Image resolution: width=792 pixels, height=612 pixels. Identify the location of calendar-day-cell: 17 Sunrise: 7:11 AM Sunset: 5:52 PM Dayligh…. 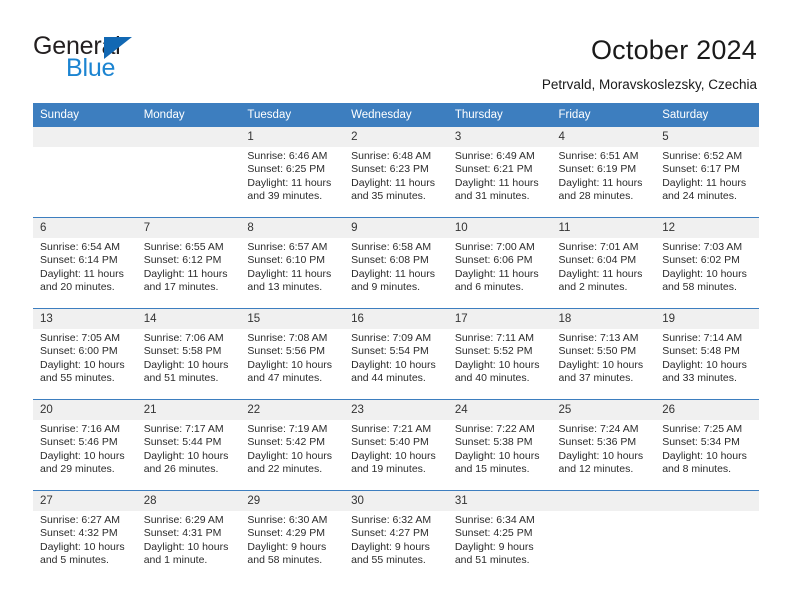
(499, 354).